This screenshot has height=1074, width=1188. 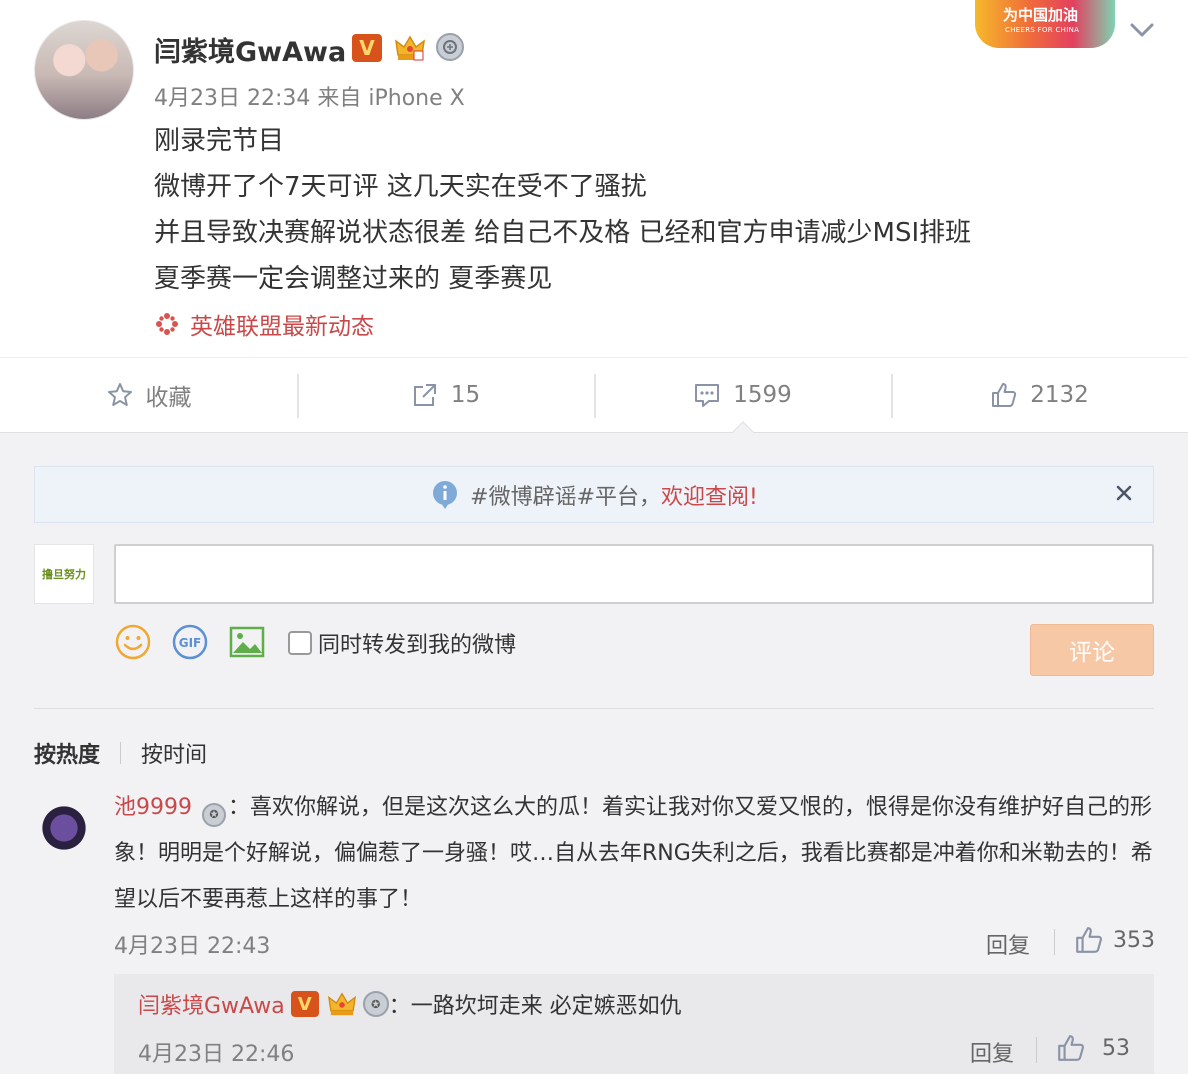 I want to click on favorite-button: 收藏, so click(x=148, y=395).